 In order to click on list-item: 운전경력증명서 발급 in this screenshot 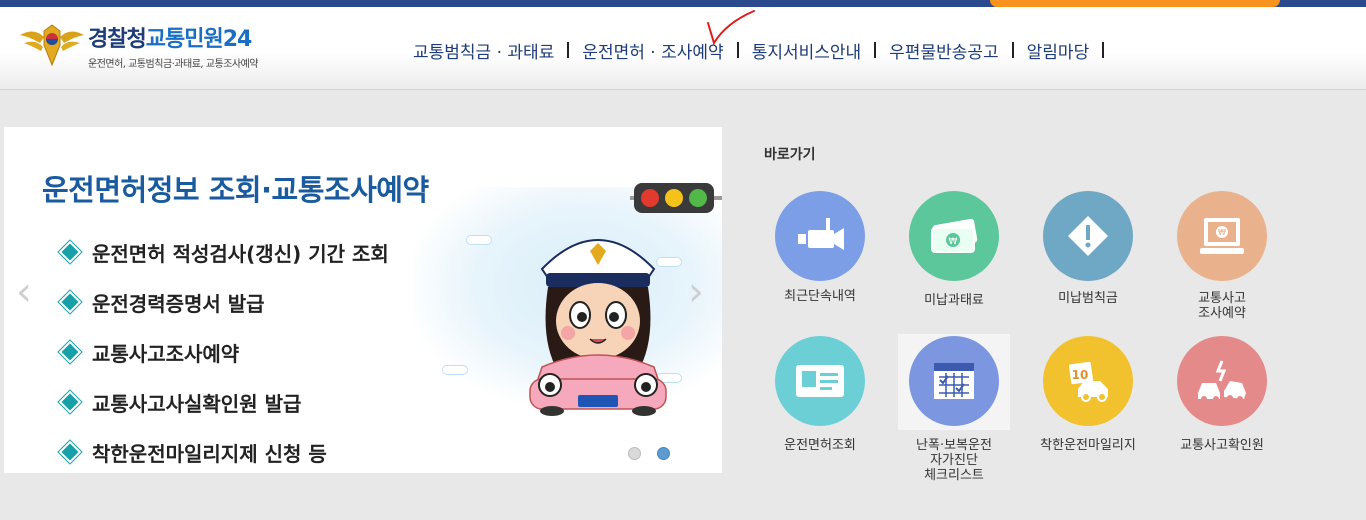, I will do `click(224, 302)`.